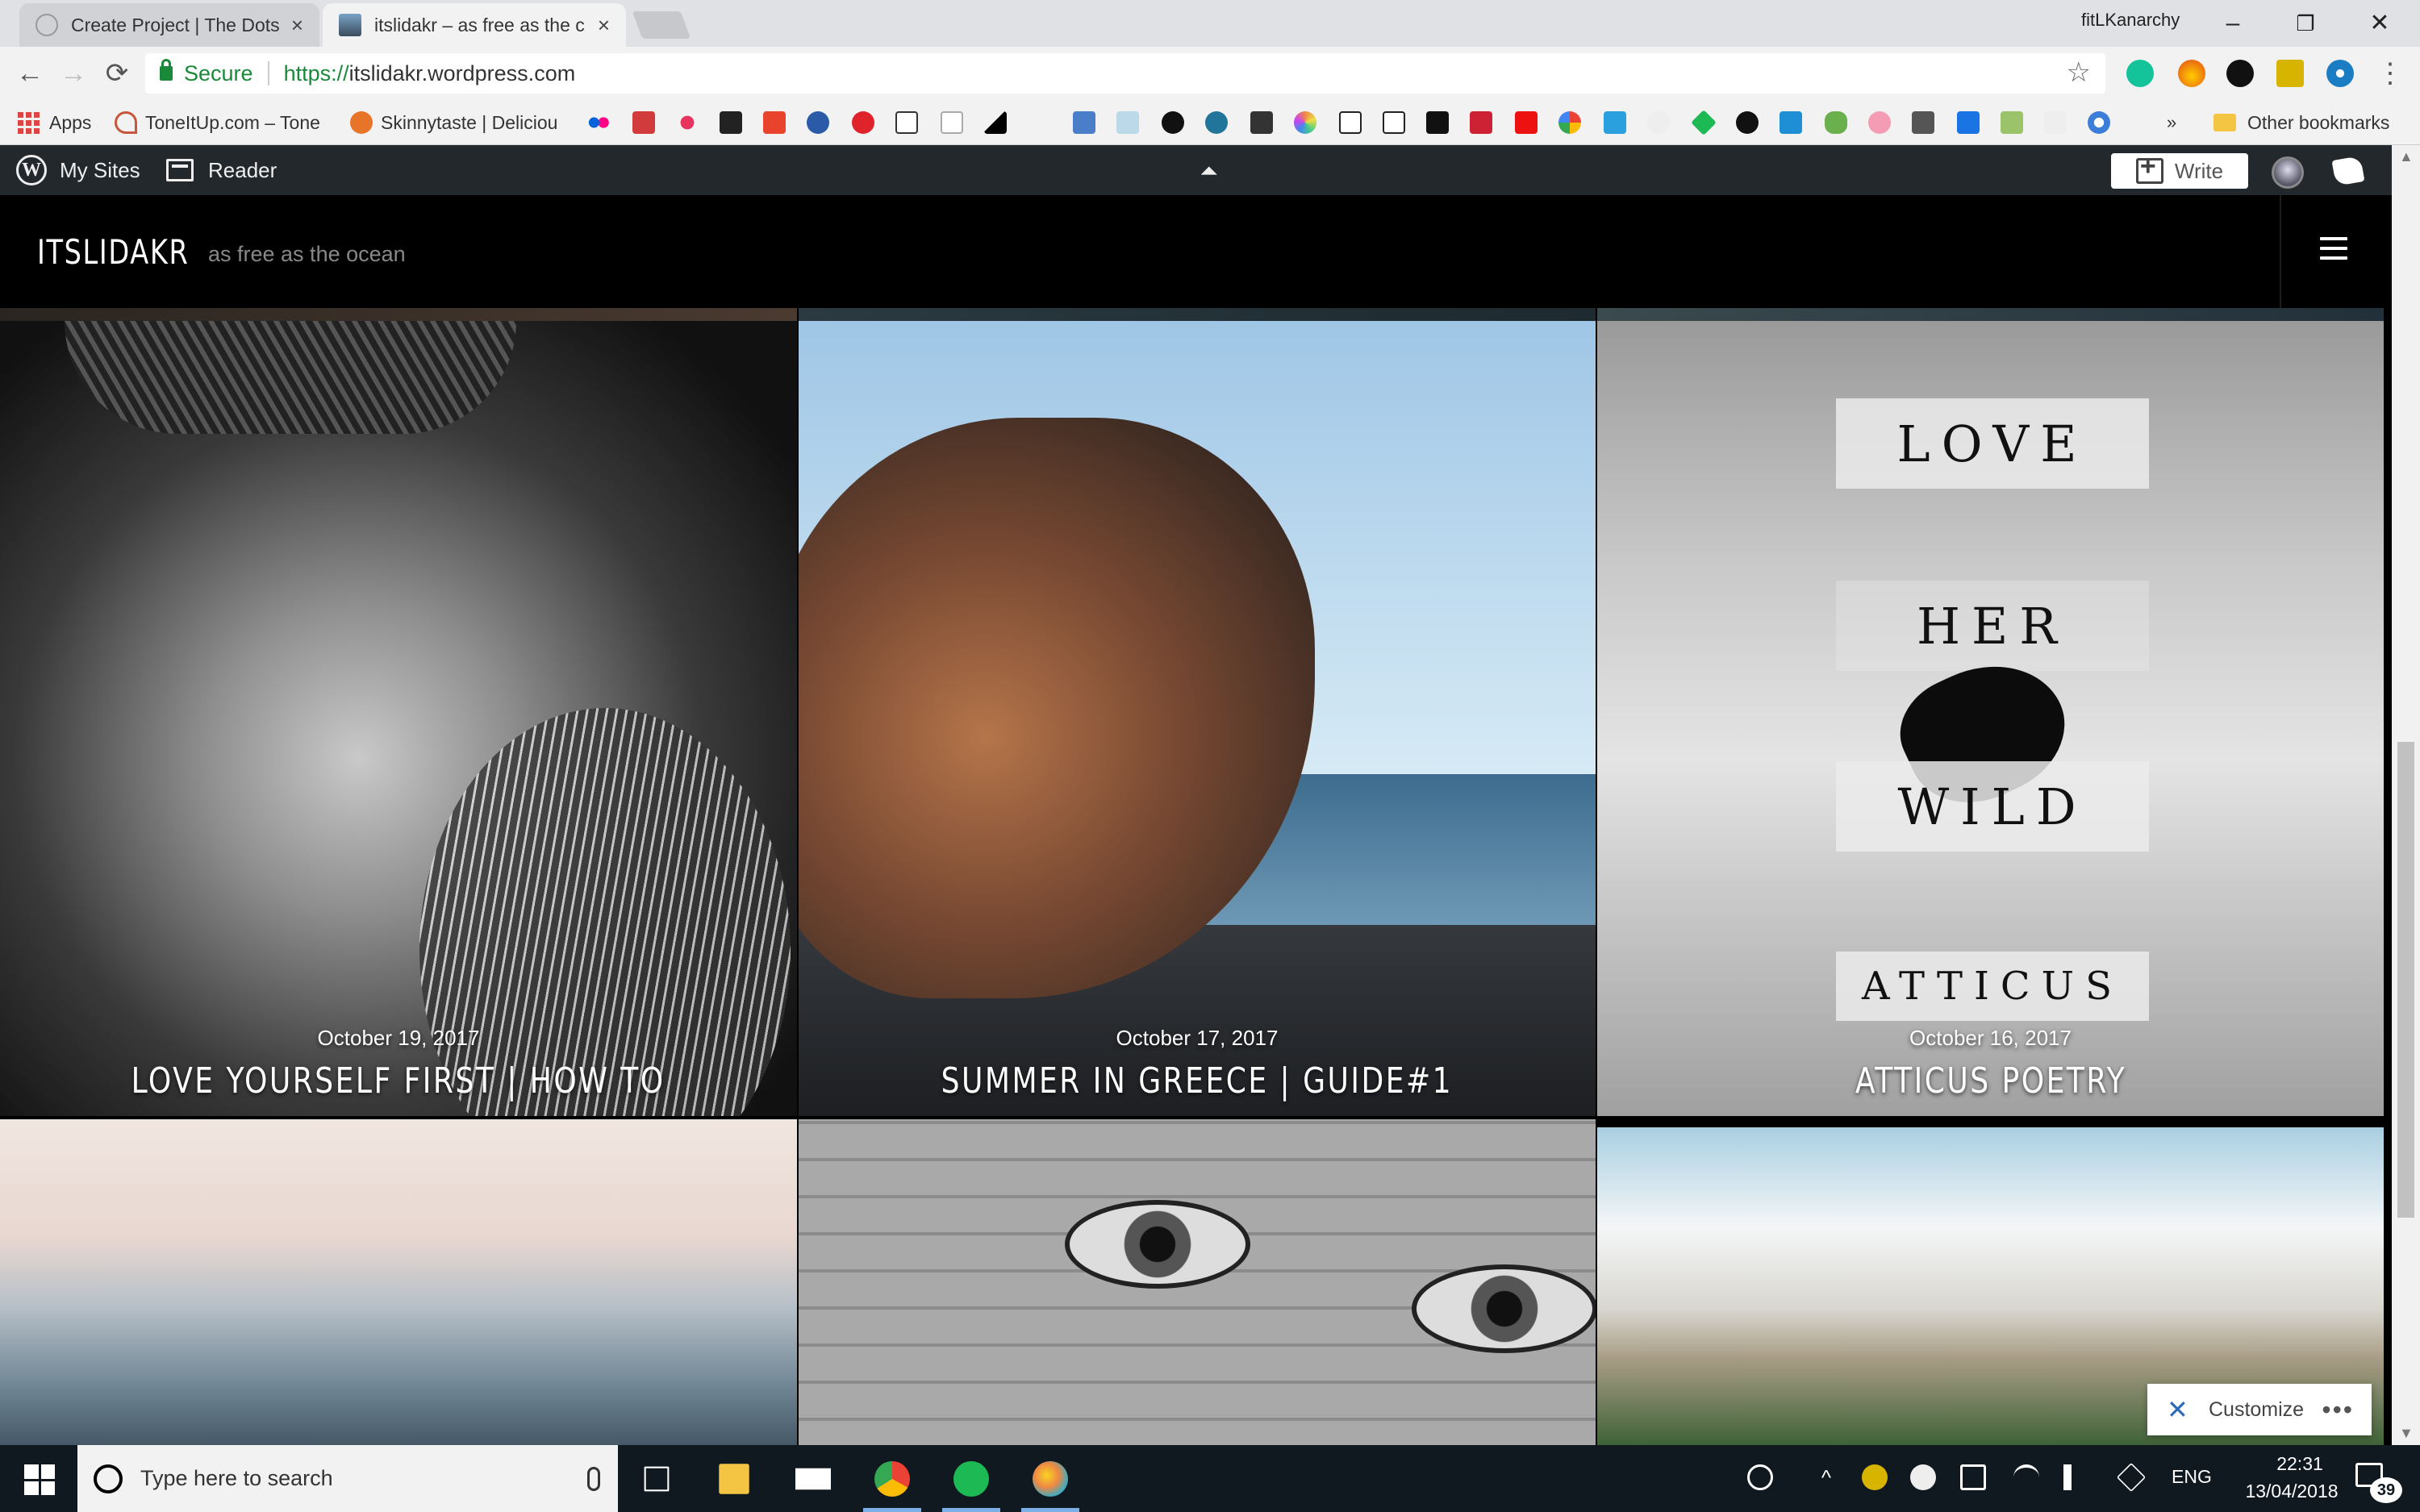 The image size is (2420, 1512). What do you see at coordinates (39, 1479) in the screenshot?
I see `windows-start-icon` at bounding box center [39, 1479].